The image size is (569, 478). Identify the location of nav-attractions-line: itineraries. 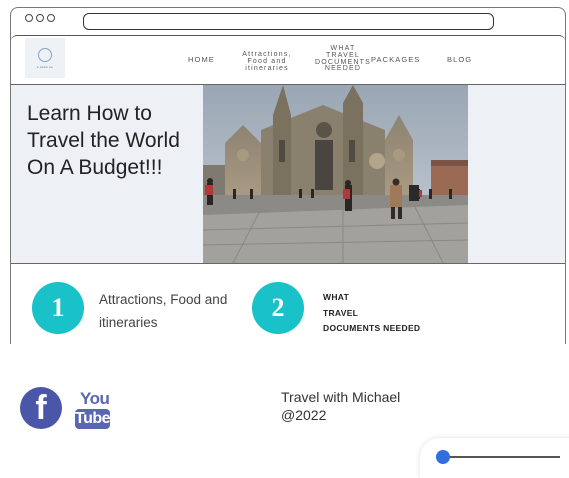
(267, 68).